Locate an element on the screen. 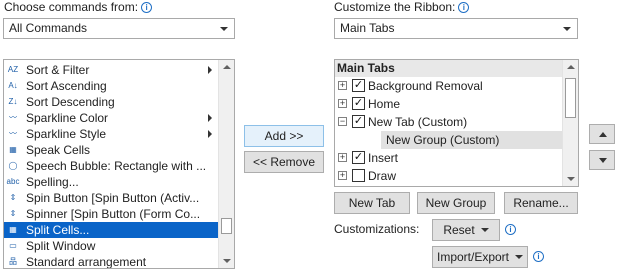 The image size is (618, 270). new-tab-button: New Tab is located at coordinates (372, 203).